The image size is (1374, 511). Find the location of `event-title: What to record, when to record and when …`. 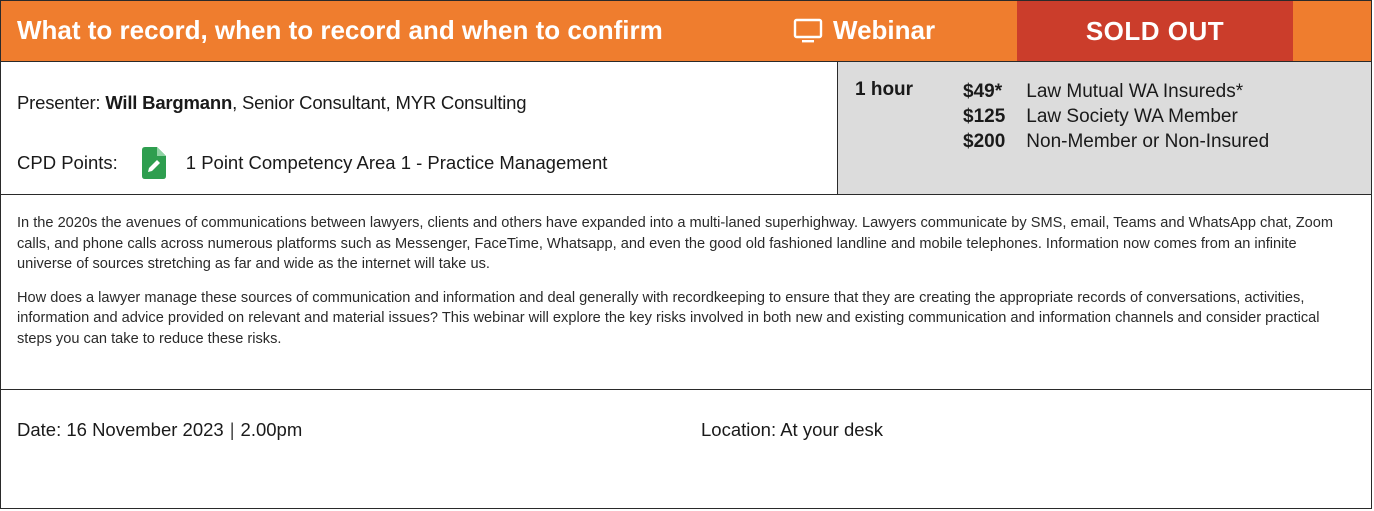

event-title: What to record, when to record and when … is located at coordinates (340, 30).